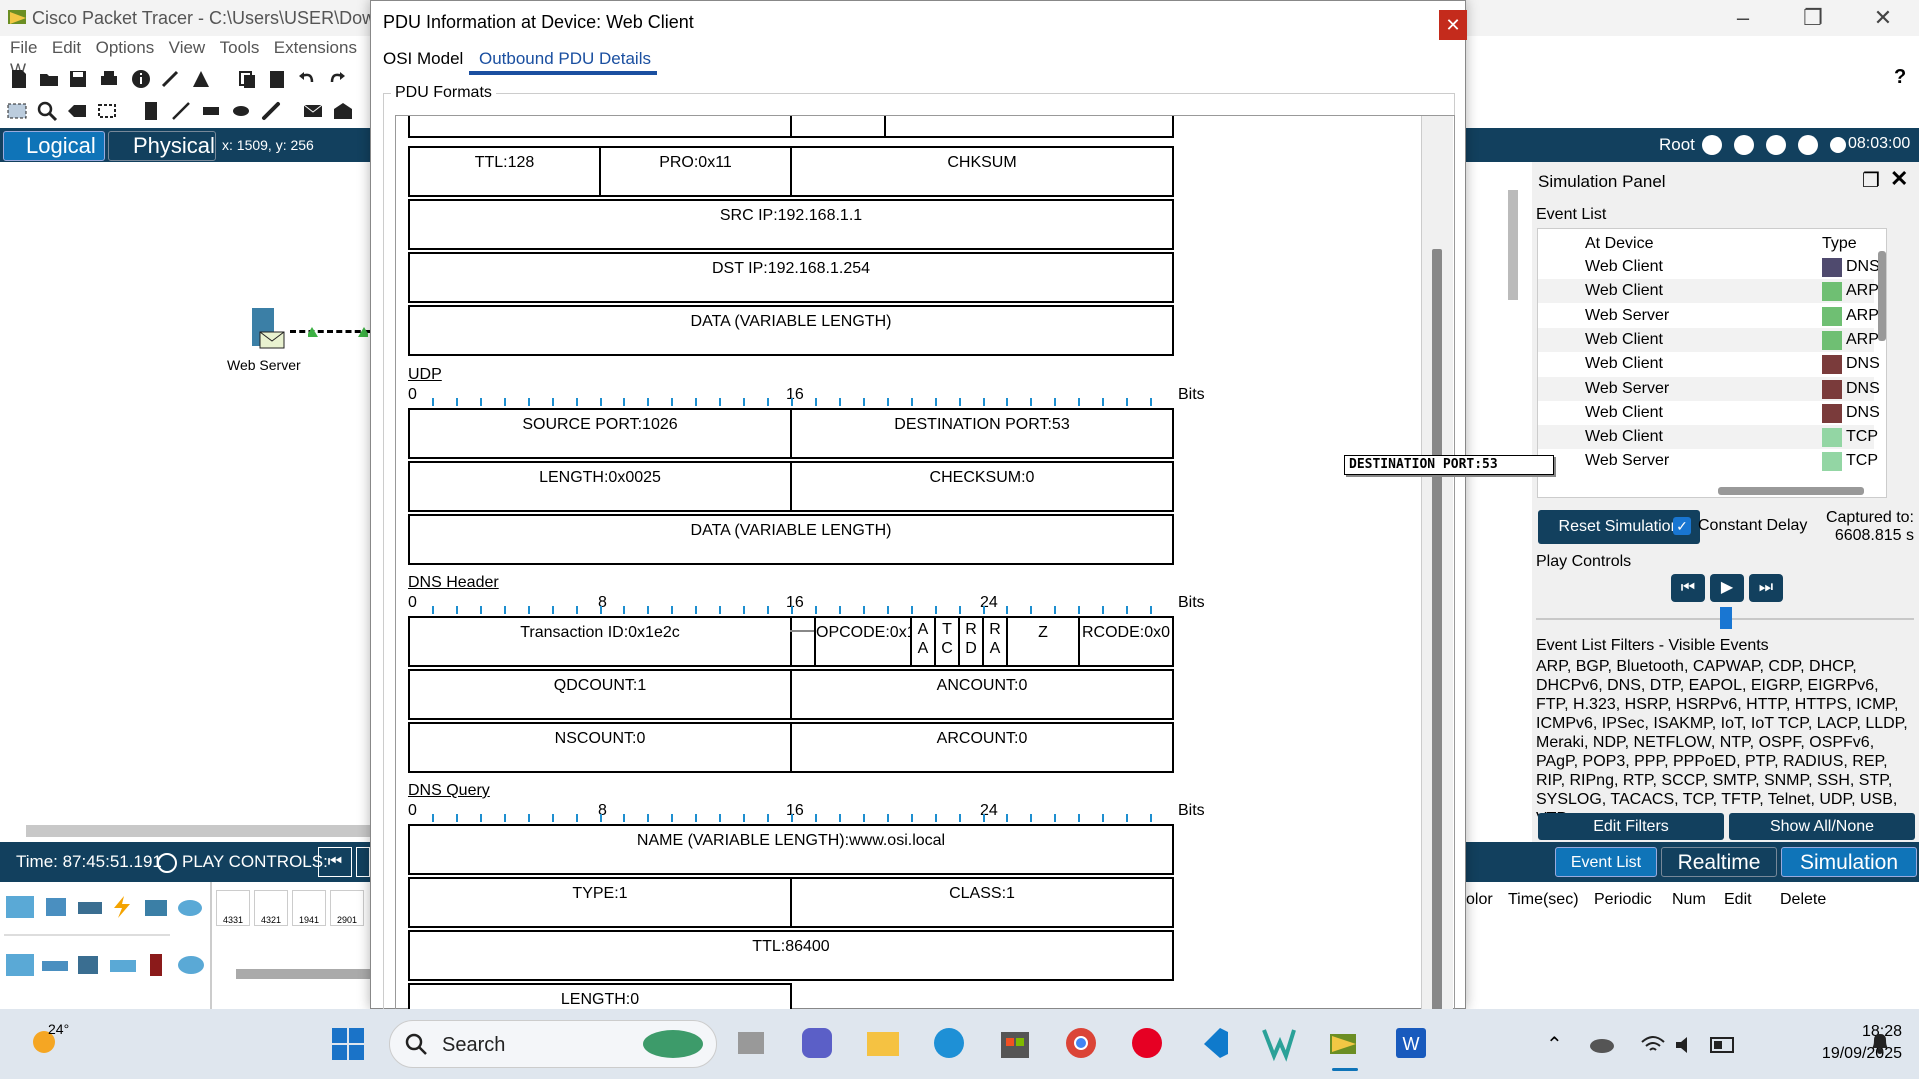 The height and width of the screenshot is (1079, 1919). I want to click on start-menu-icon, so click(348, 1044).